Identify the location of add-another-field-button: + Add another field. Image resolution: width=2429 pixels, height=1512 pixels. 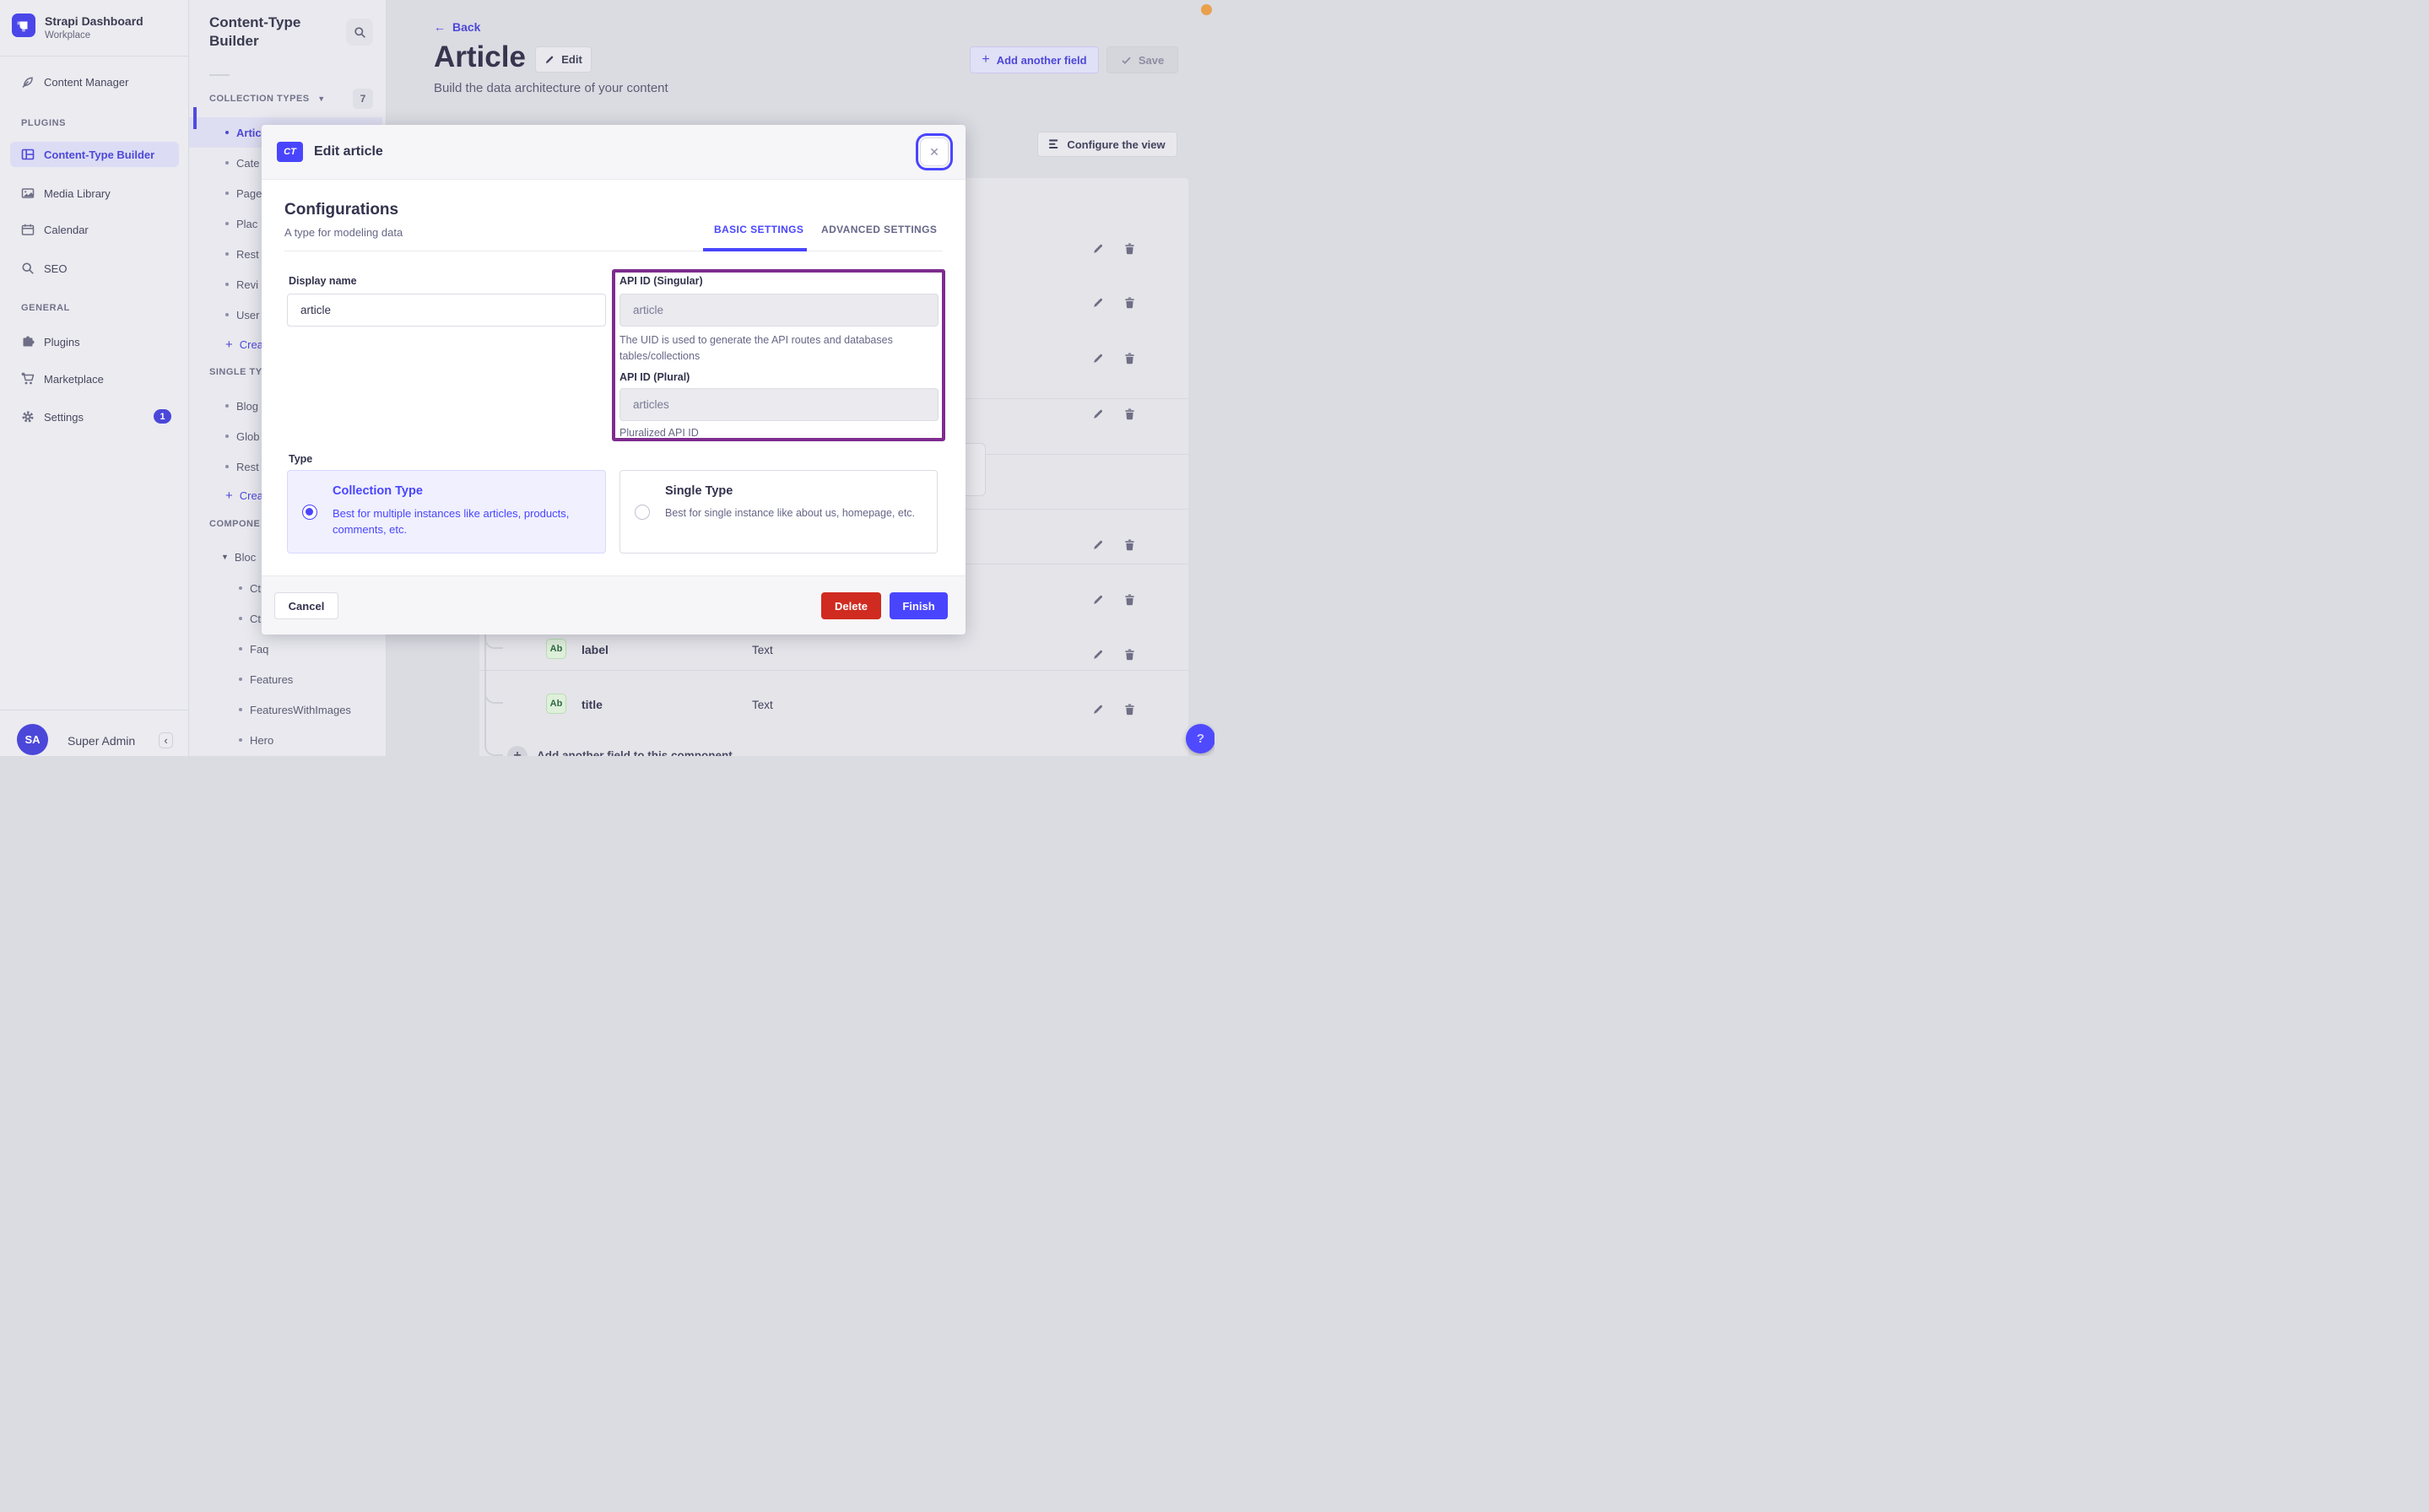
(1034, 59).